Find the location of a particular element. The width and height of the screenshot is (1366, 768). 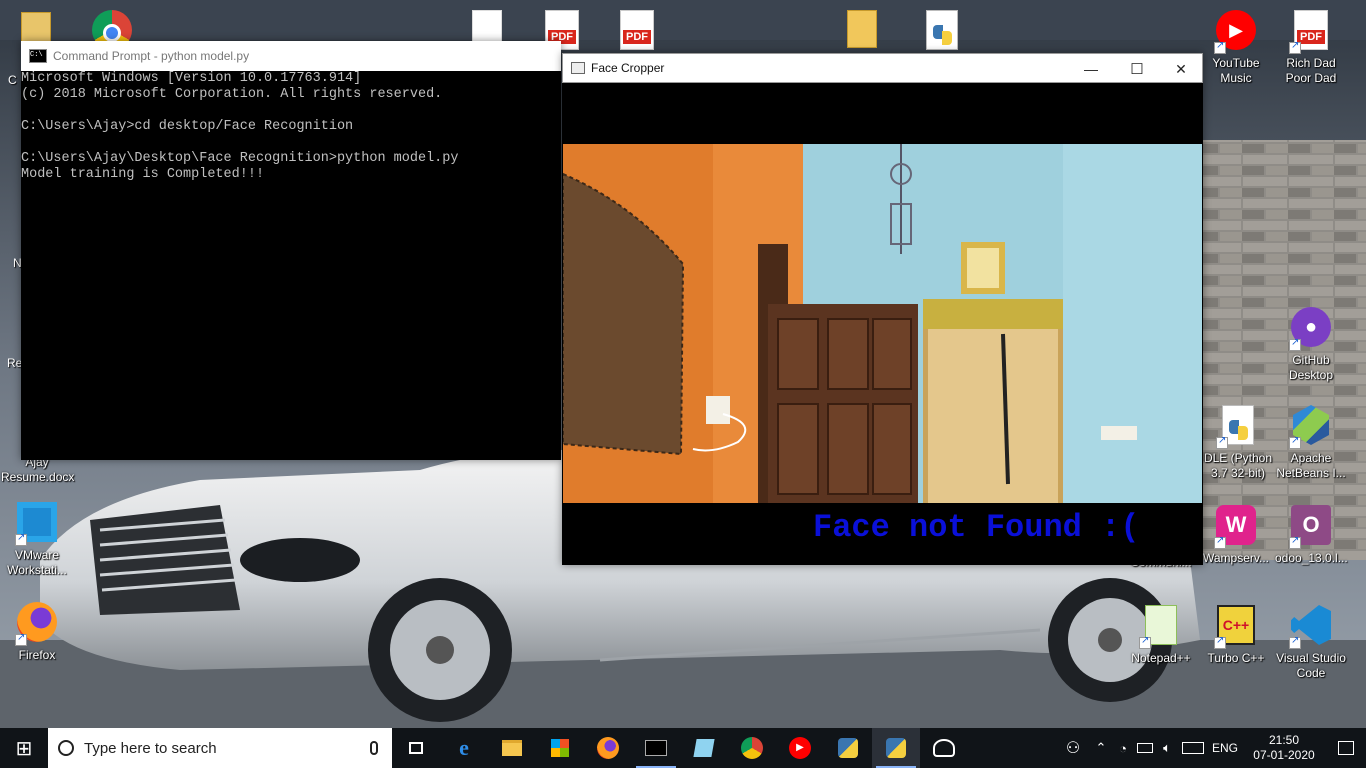

youtube-music-icon: ▶ is located at coordinates (800, 748).